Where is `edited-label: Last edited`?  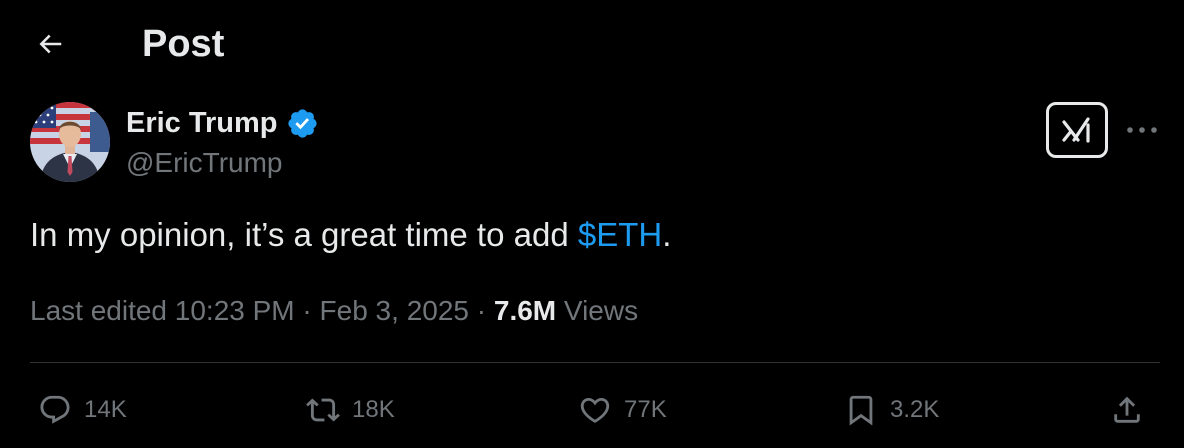 edited-label: Last edited is located at coordinates (98, 310).